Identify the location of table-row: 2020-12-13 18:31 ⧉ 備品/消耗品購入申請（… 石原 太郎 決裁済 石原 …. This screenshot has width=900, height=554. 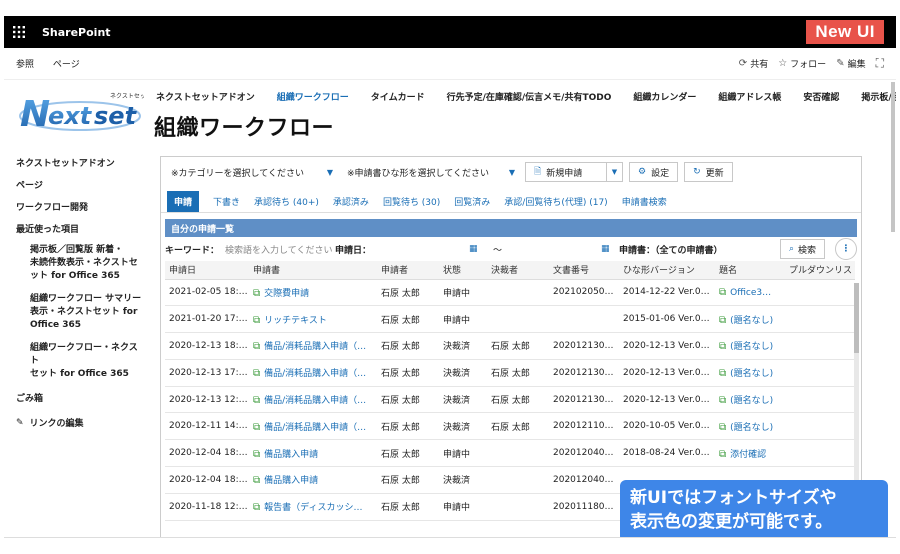
(510, 346).